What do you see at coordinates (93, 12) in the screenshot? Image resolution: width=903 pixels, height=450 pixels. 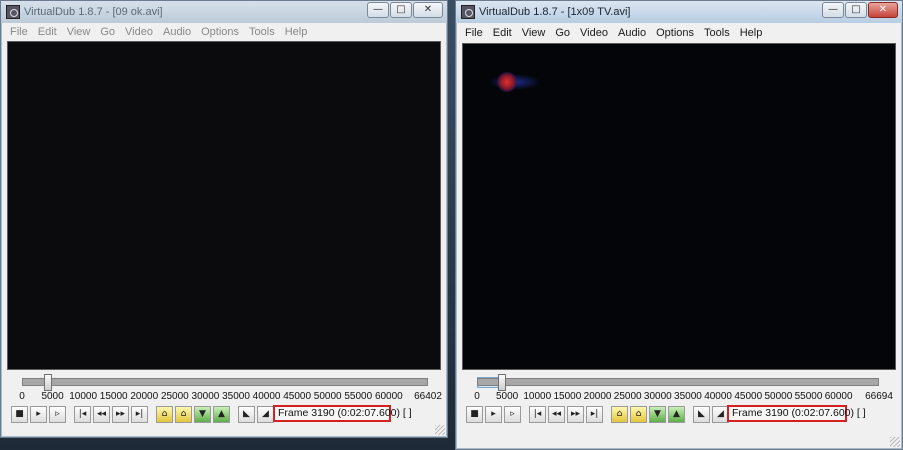 I see `window-title: VirtualDub 1.8.7 - [09 ok.avi]` at bounding box center [93, 12].